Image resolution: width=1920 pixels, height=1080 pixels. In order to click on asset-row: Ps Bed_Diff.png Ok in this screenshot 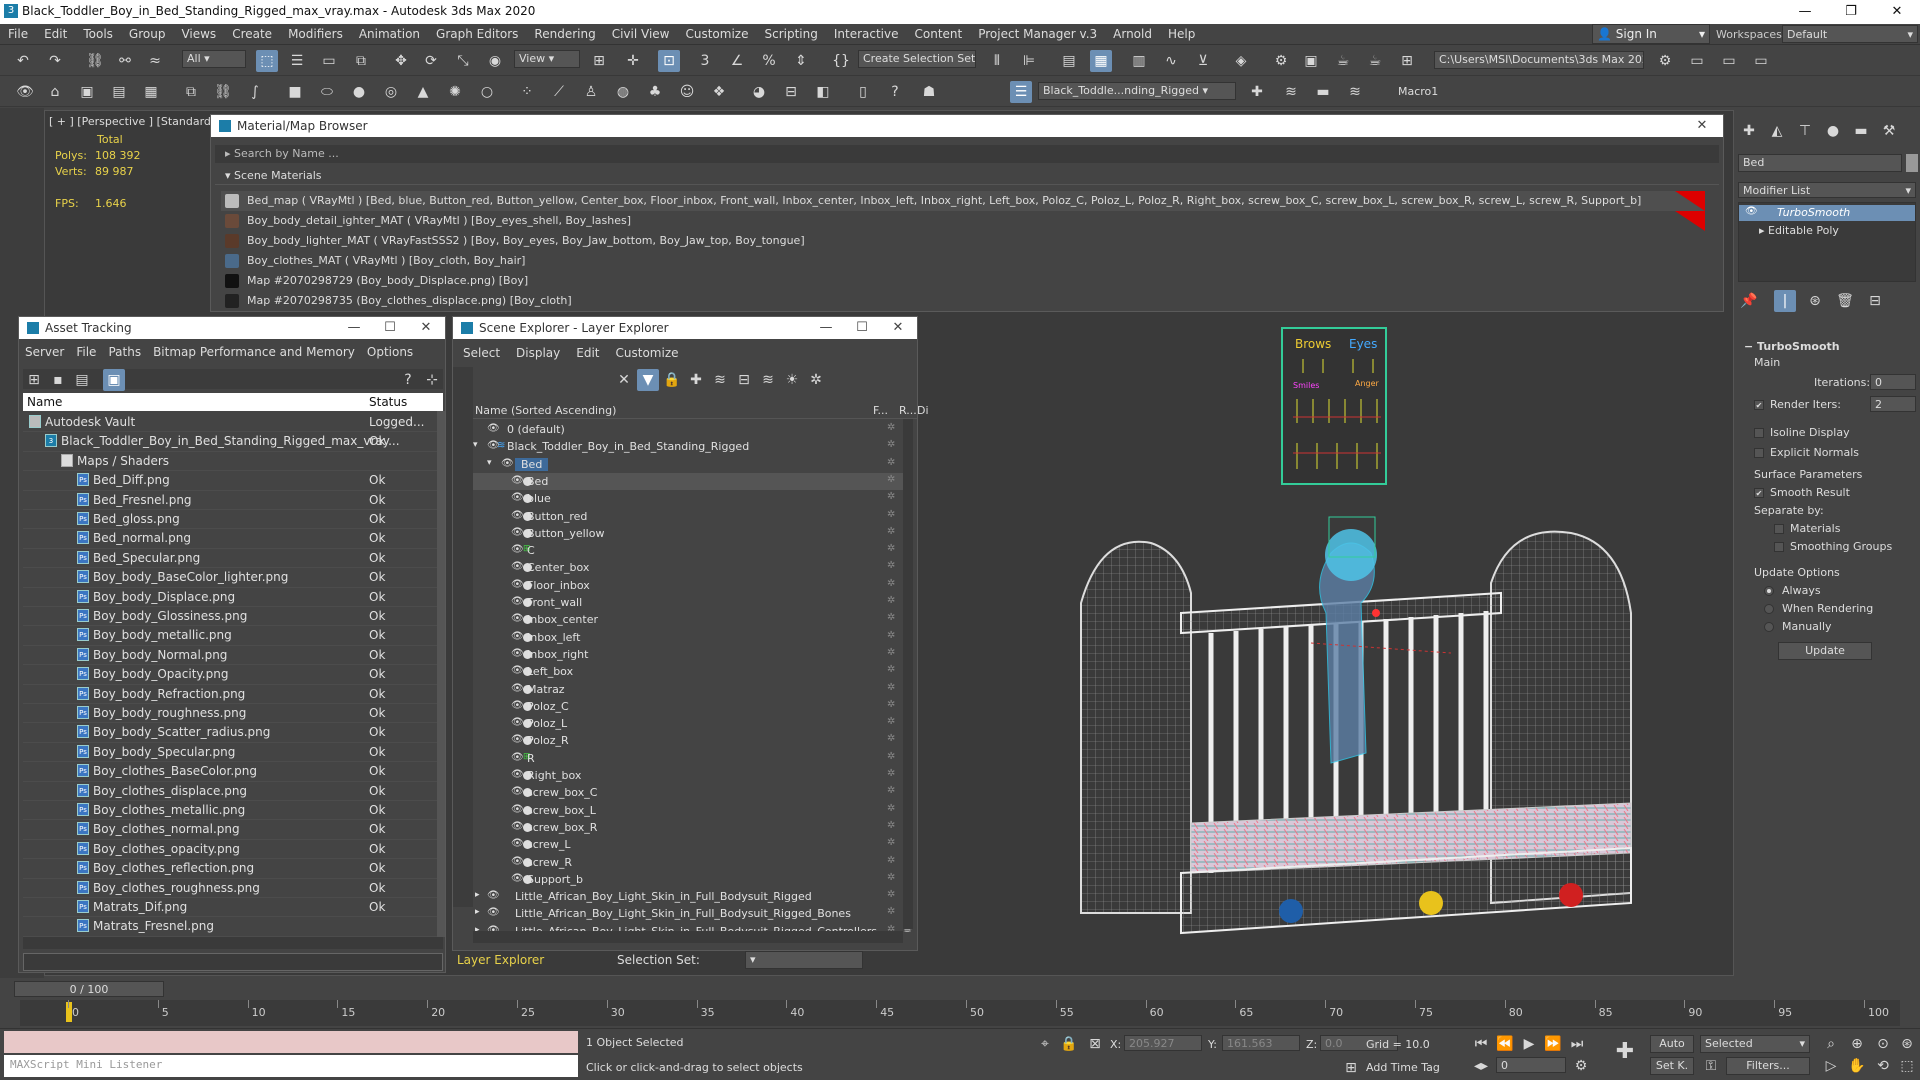, I will do `click(233, 481)`.